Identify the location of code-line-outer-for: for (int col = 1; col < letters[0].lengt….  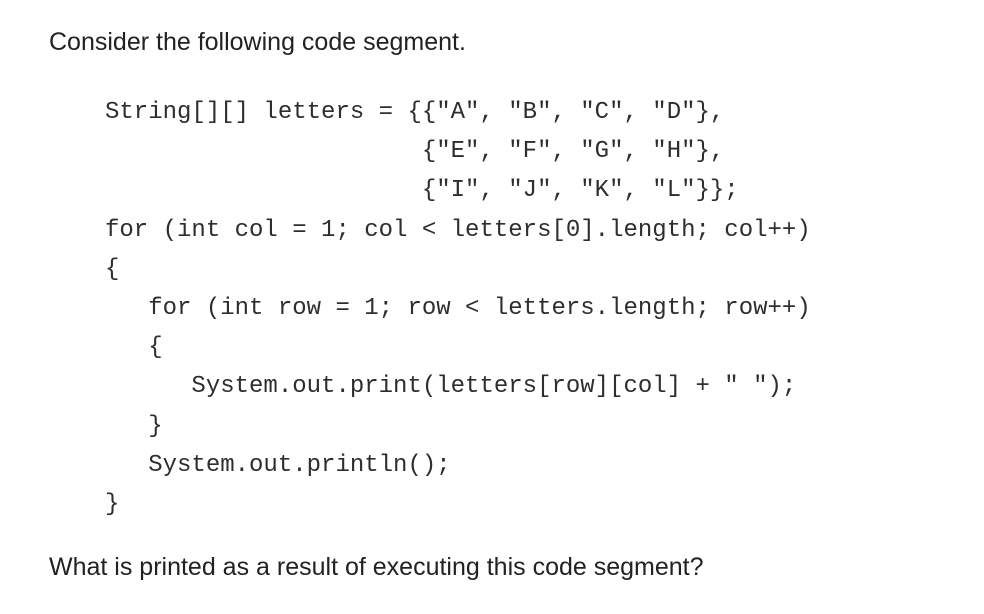
(458, 230).